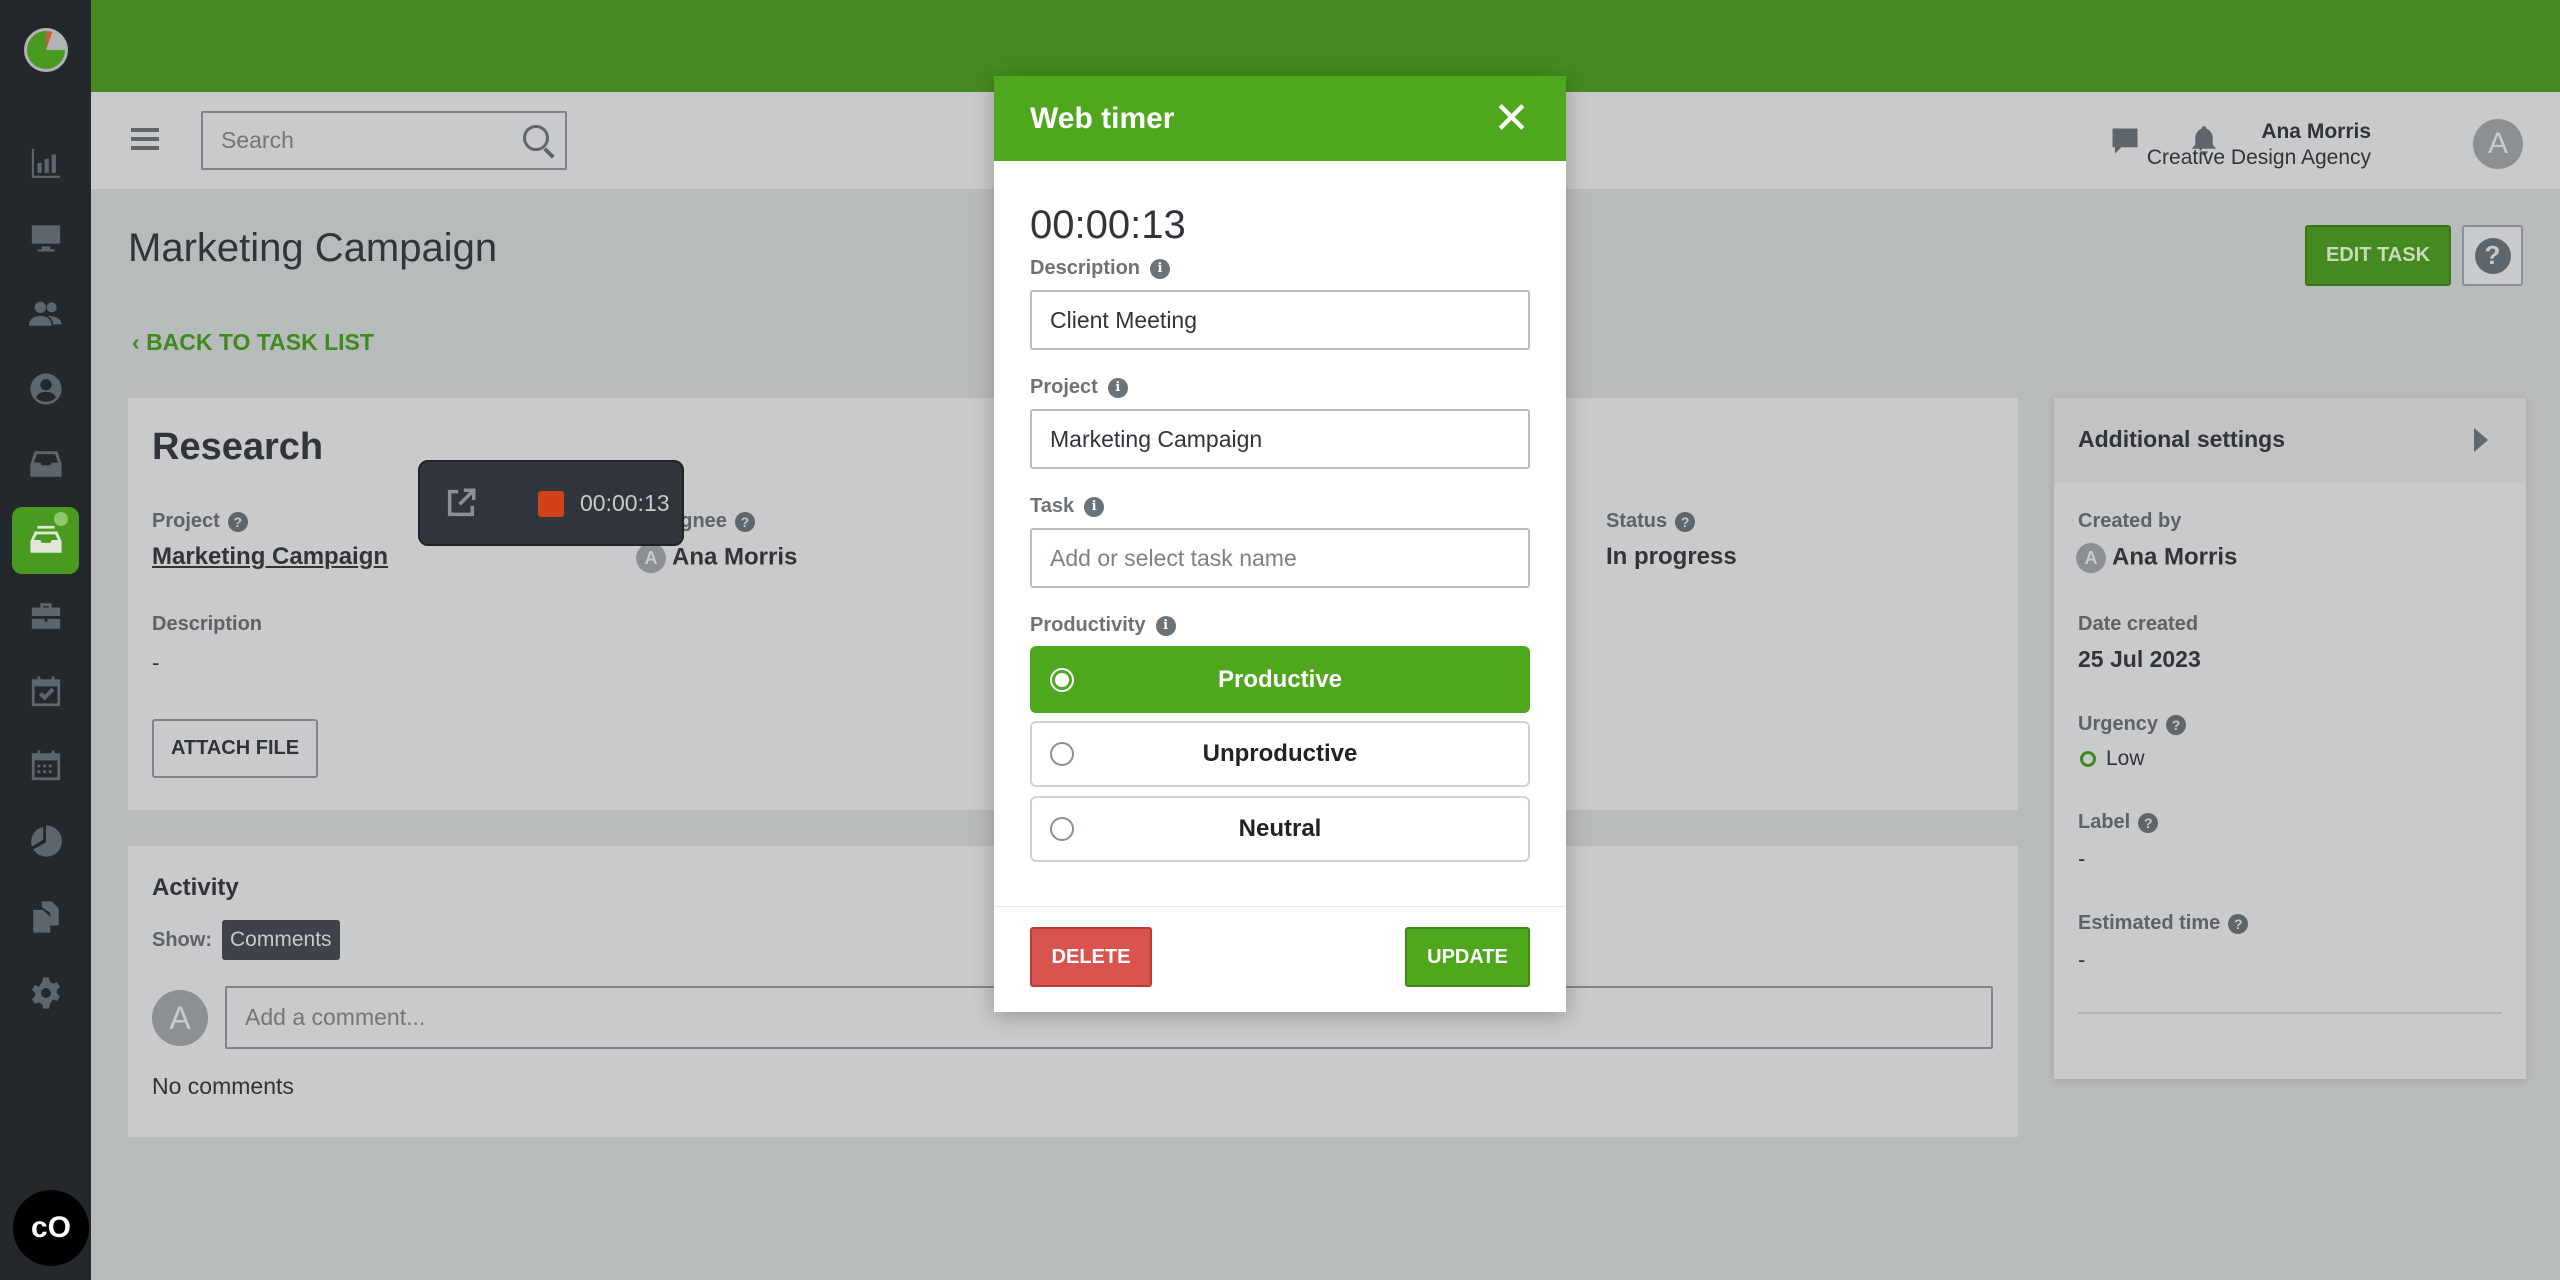 This screenshot has height=1280, width=2560. I want to click on delete-button: DELETE, so click(1091, 957).